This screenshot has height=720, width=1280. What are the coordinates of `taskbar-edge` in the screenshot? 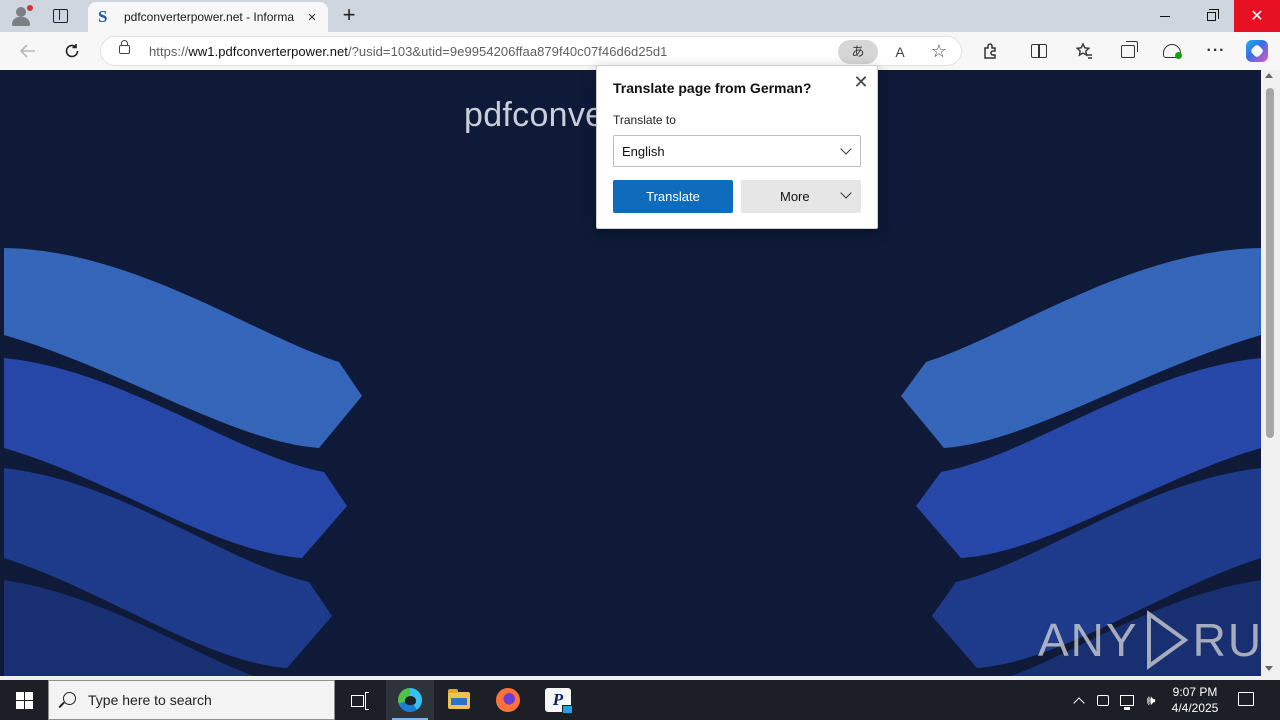 It's located at (410, 700).